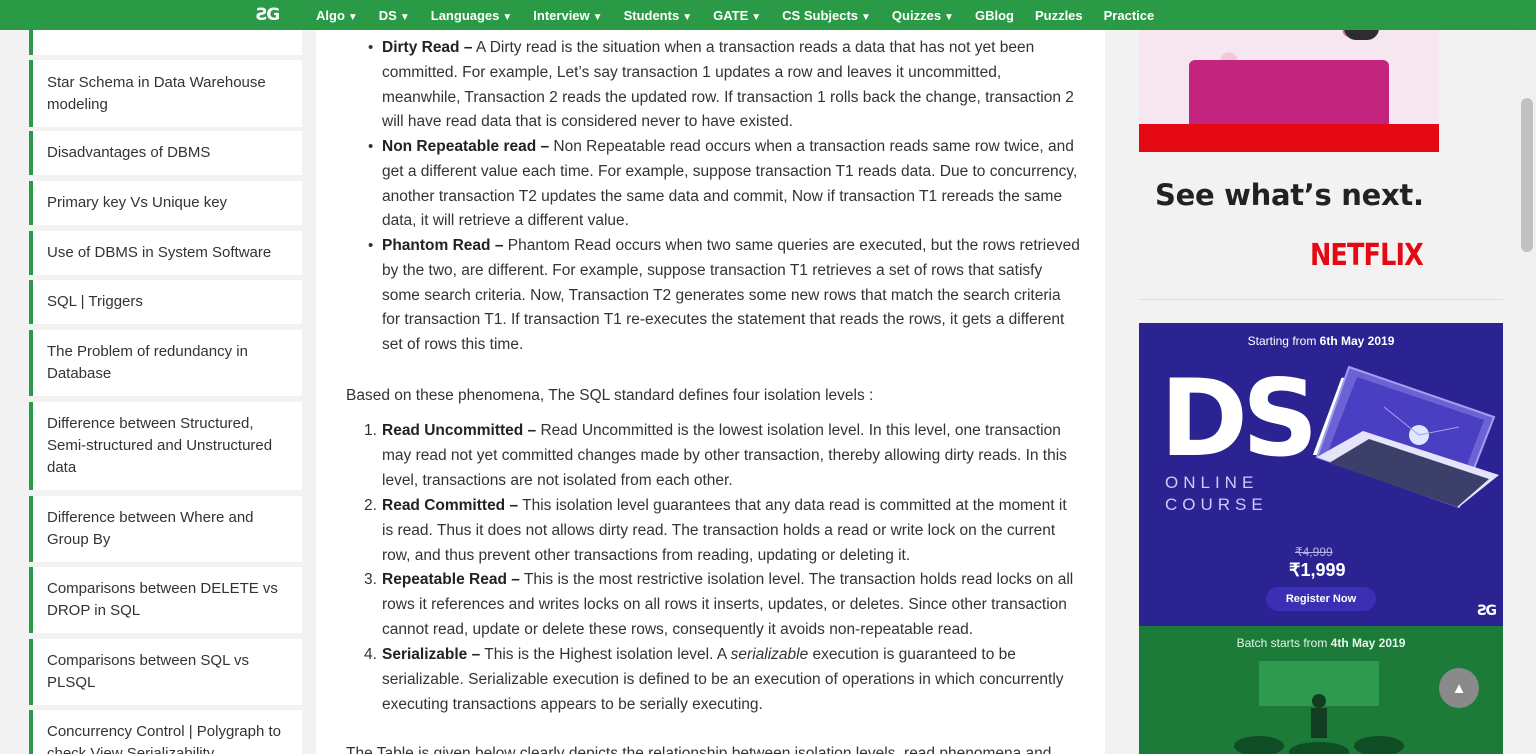 The width and height of the screenshot is (1536, 754). I want to click on ad-subtitle: ONLINE COURSE, so click(1216, 493).